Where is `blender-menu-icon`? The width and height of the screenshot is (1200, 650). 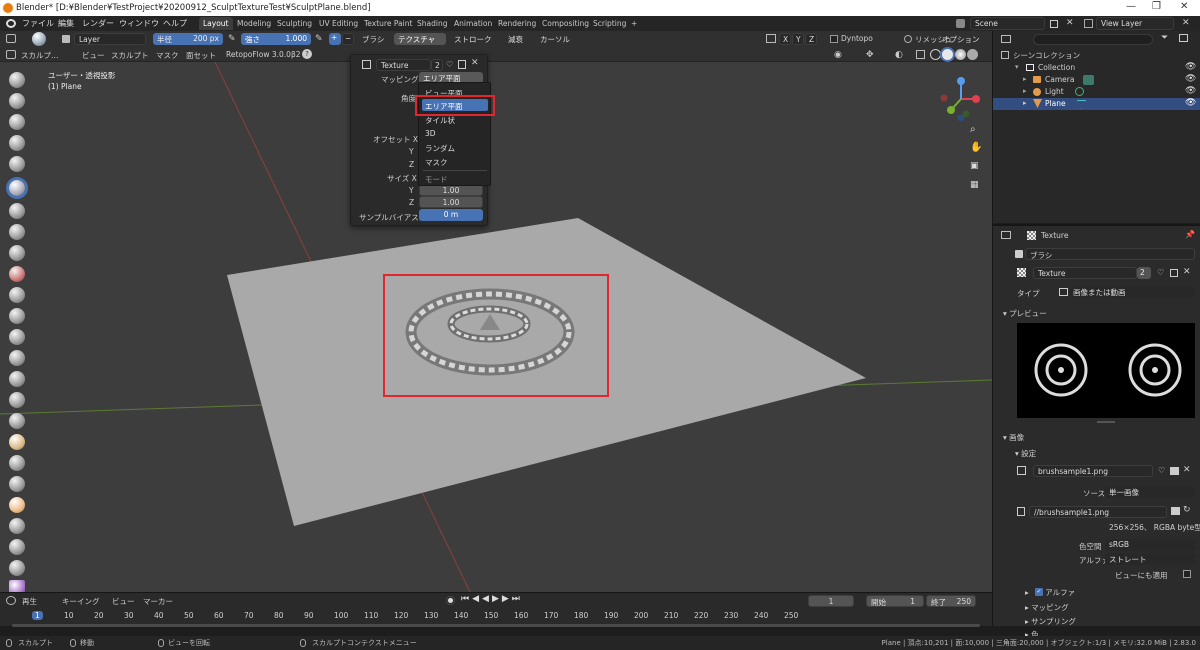 blender-menu-icon is located at coordinates (11, 23).